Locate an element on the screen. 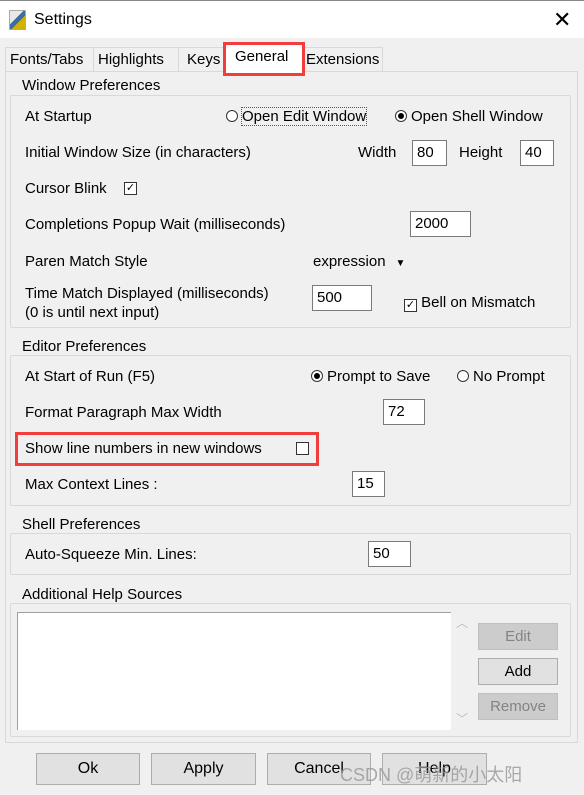  line-numbers-label: Show line numbers in new windows is located at coordinates (143, 448).